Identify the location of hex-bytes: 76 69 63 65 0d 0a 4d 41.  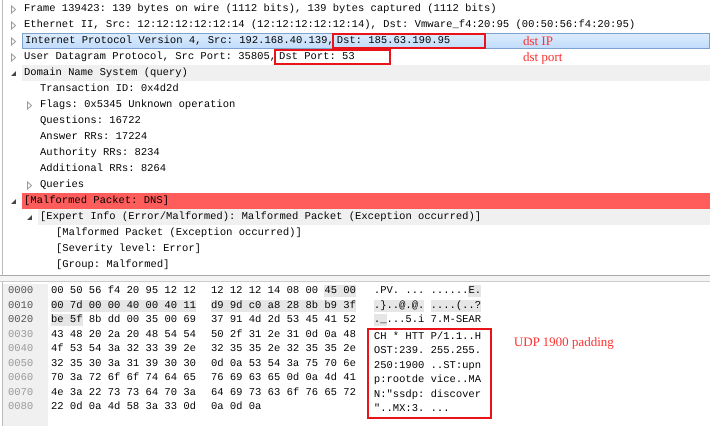
(283, 378).